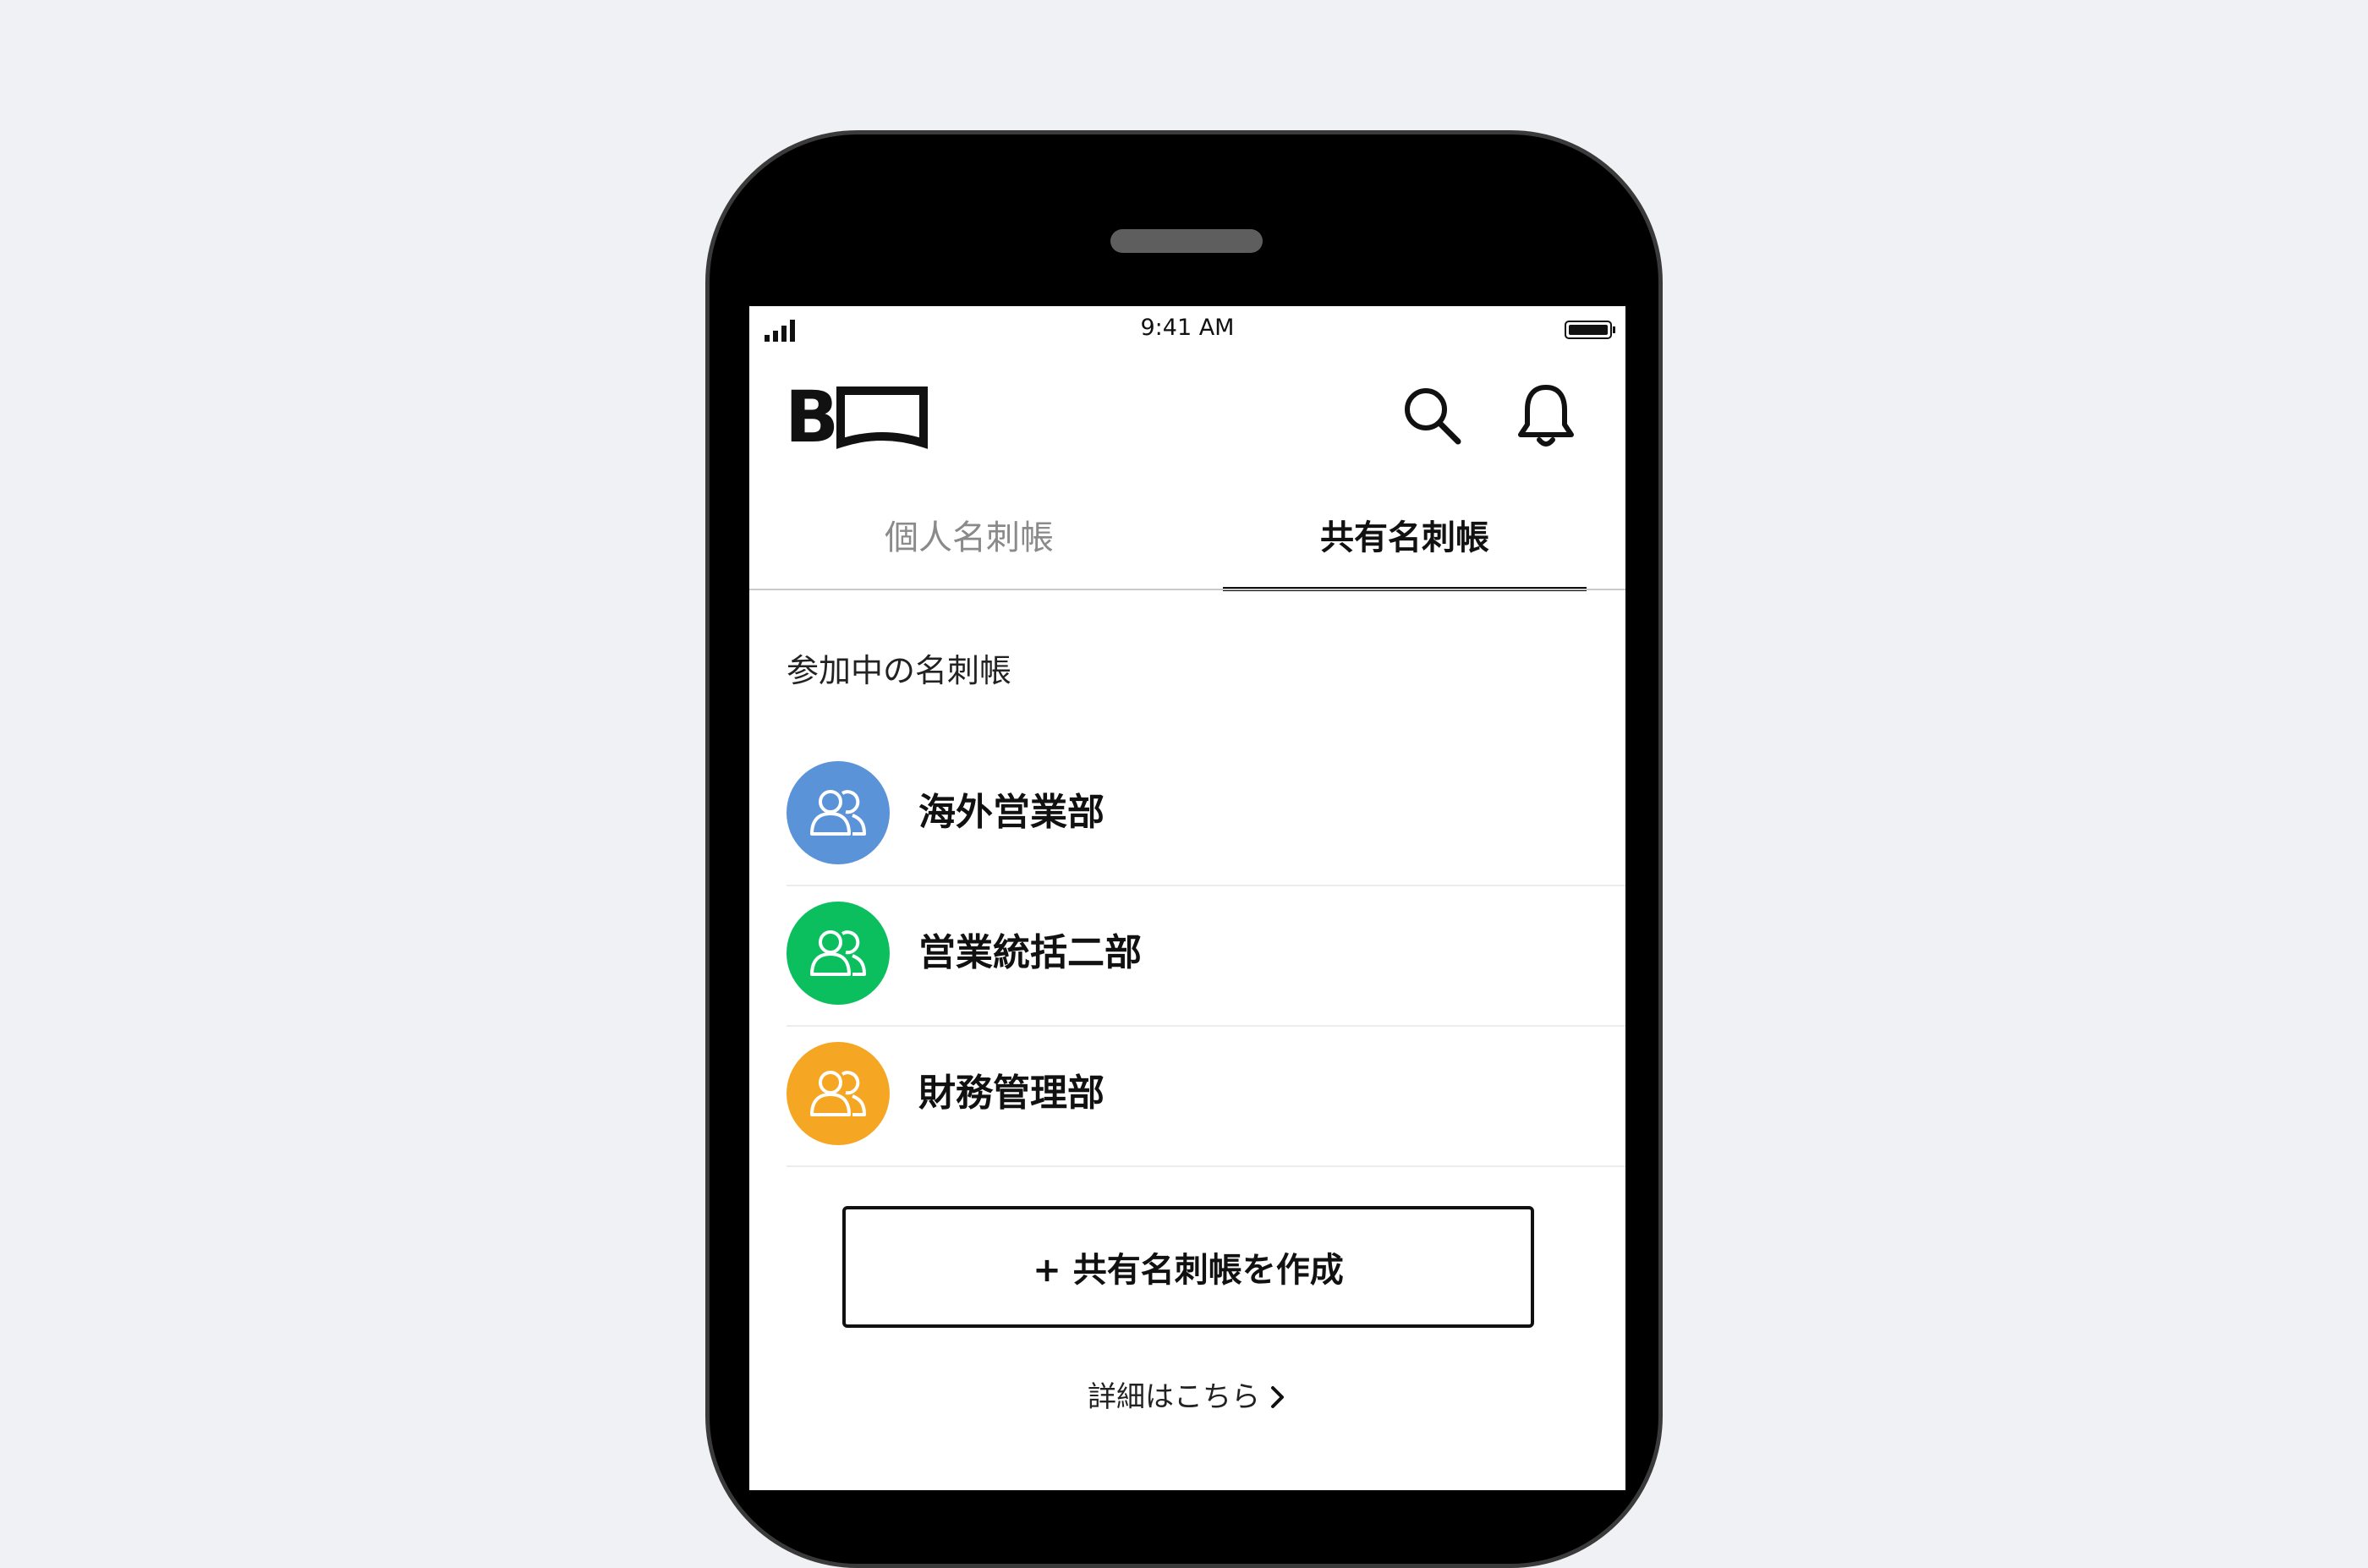 This screenshot has height=1568, width=2368. Describe the element at coordinates (1546, 416) in the screenshot. I see `bell-icon` at that location.